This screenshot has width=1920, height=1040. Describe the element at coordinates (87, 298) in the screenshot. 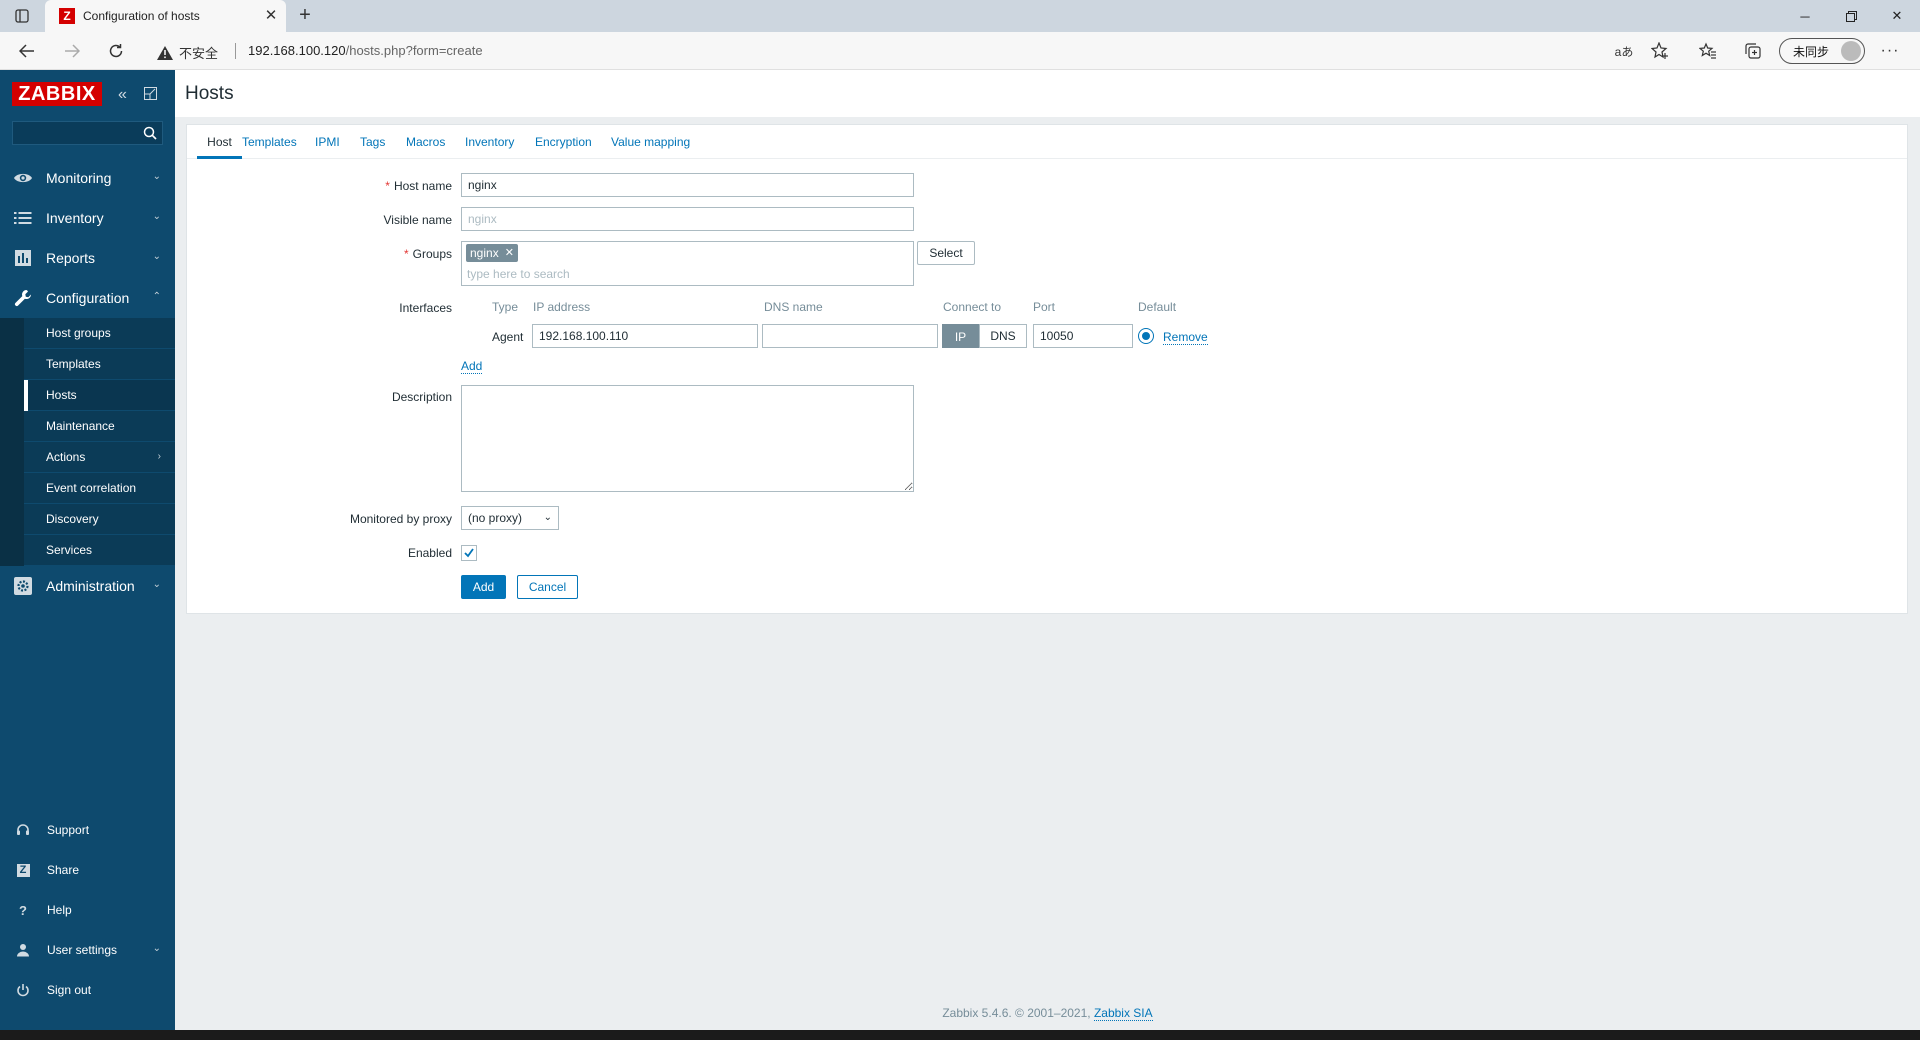

I see `menu-configuration: Configuration ⌃` at that location.